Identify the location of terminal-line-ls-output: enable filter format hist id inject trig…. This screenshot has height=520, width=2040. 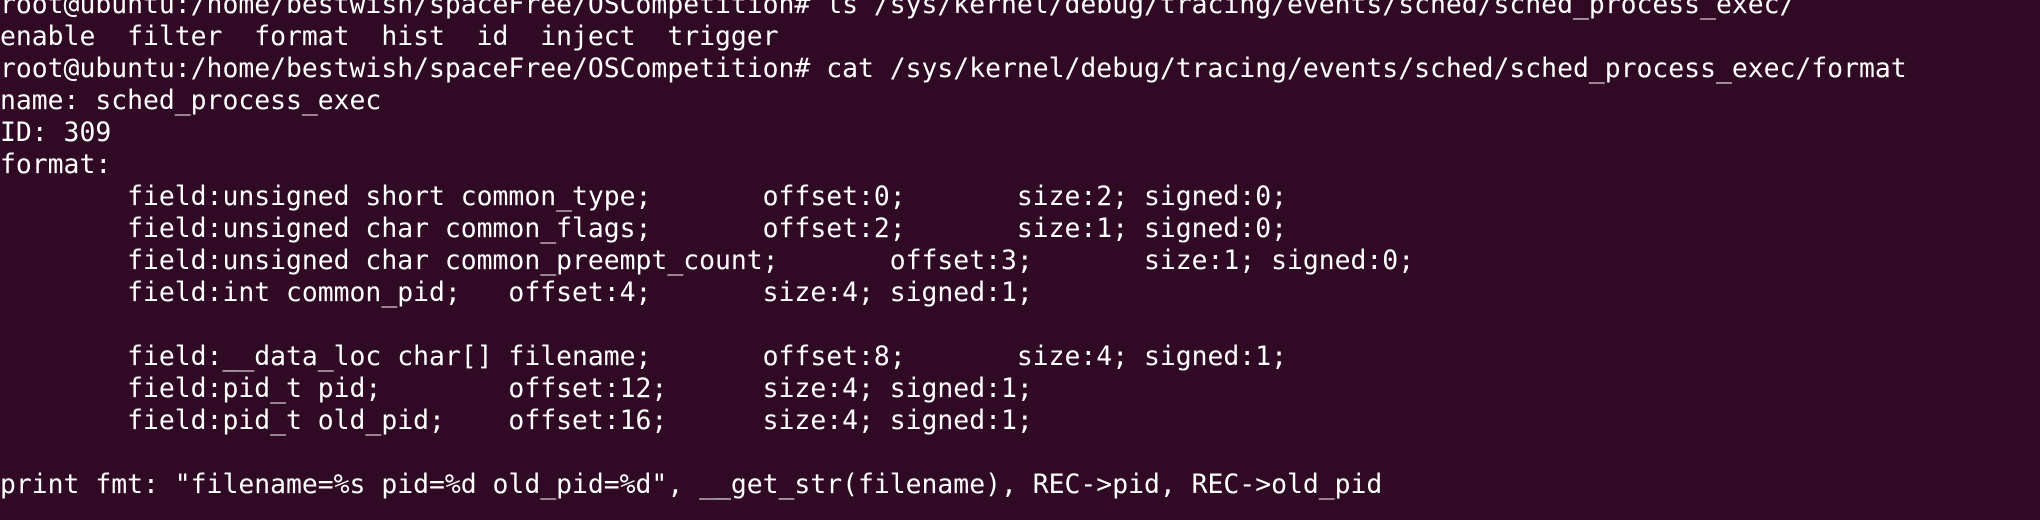
(389, 36).